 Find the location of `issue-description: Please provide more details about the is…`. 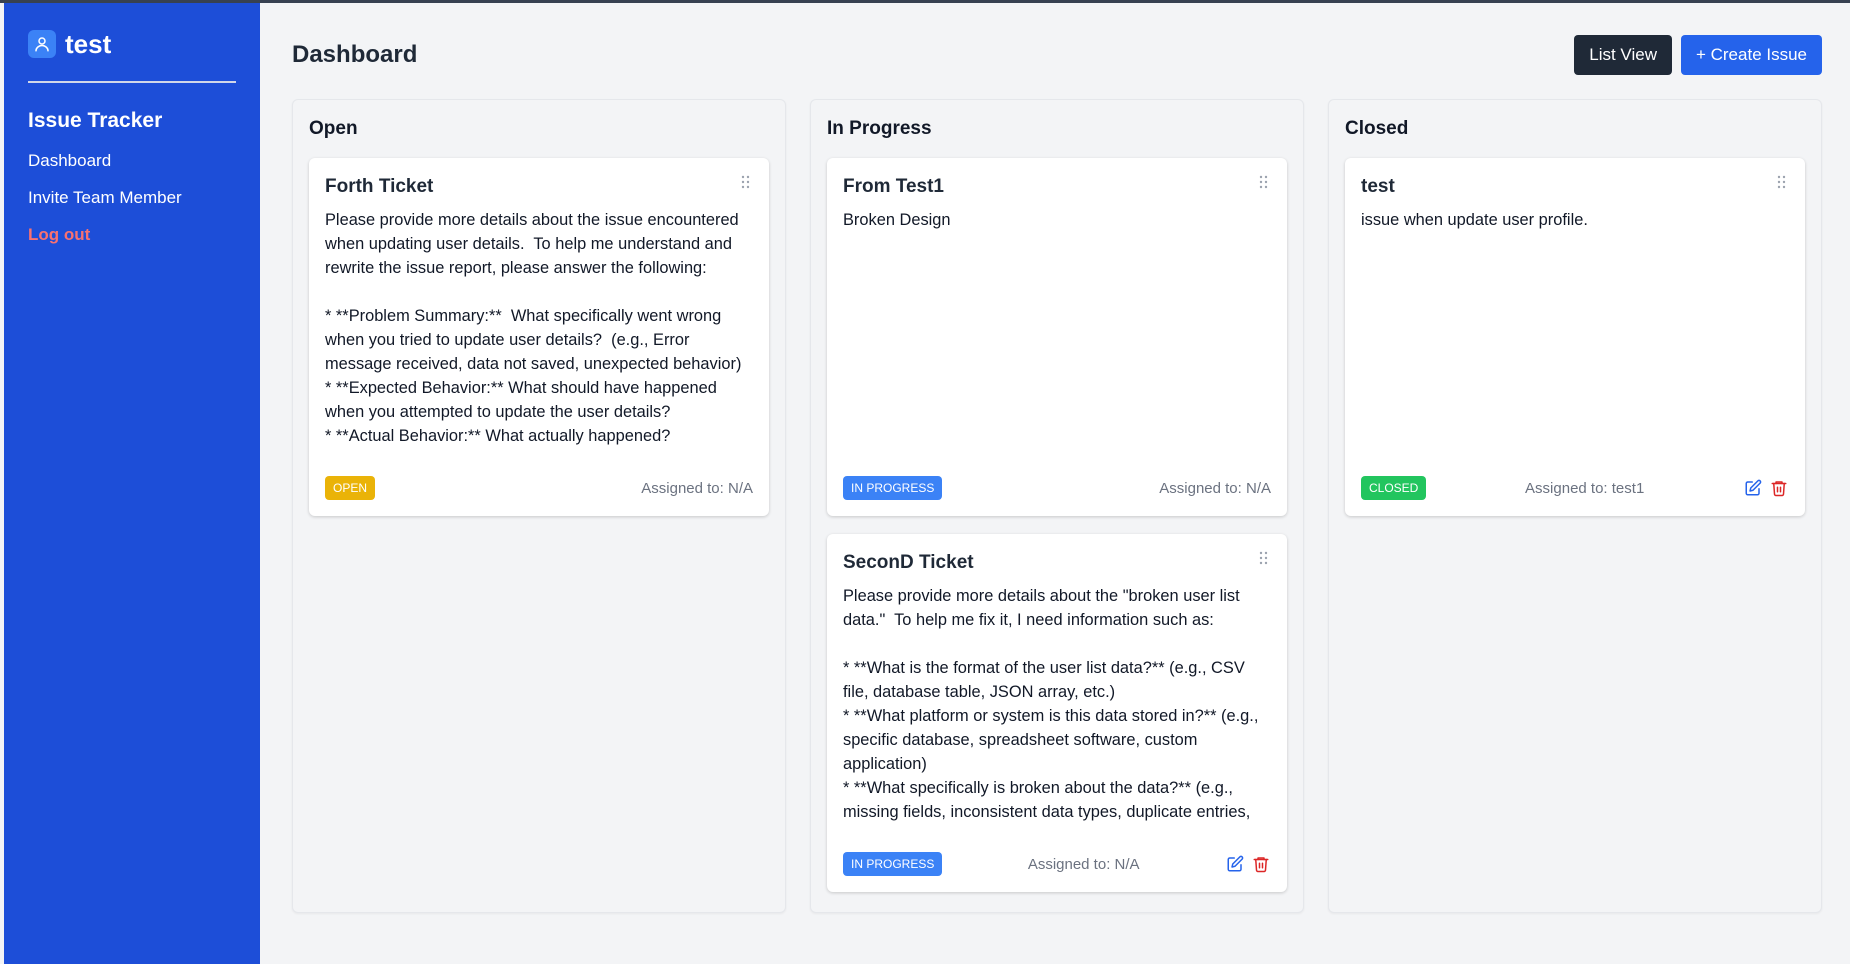

issue-description: Please provide more details about the is… is located at coordinates (533, 328).